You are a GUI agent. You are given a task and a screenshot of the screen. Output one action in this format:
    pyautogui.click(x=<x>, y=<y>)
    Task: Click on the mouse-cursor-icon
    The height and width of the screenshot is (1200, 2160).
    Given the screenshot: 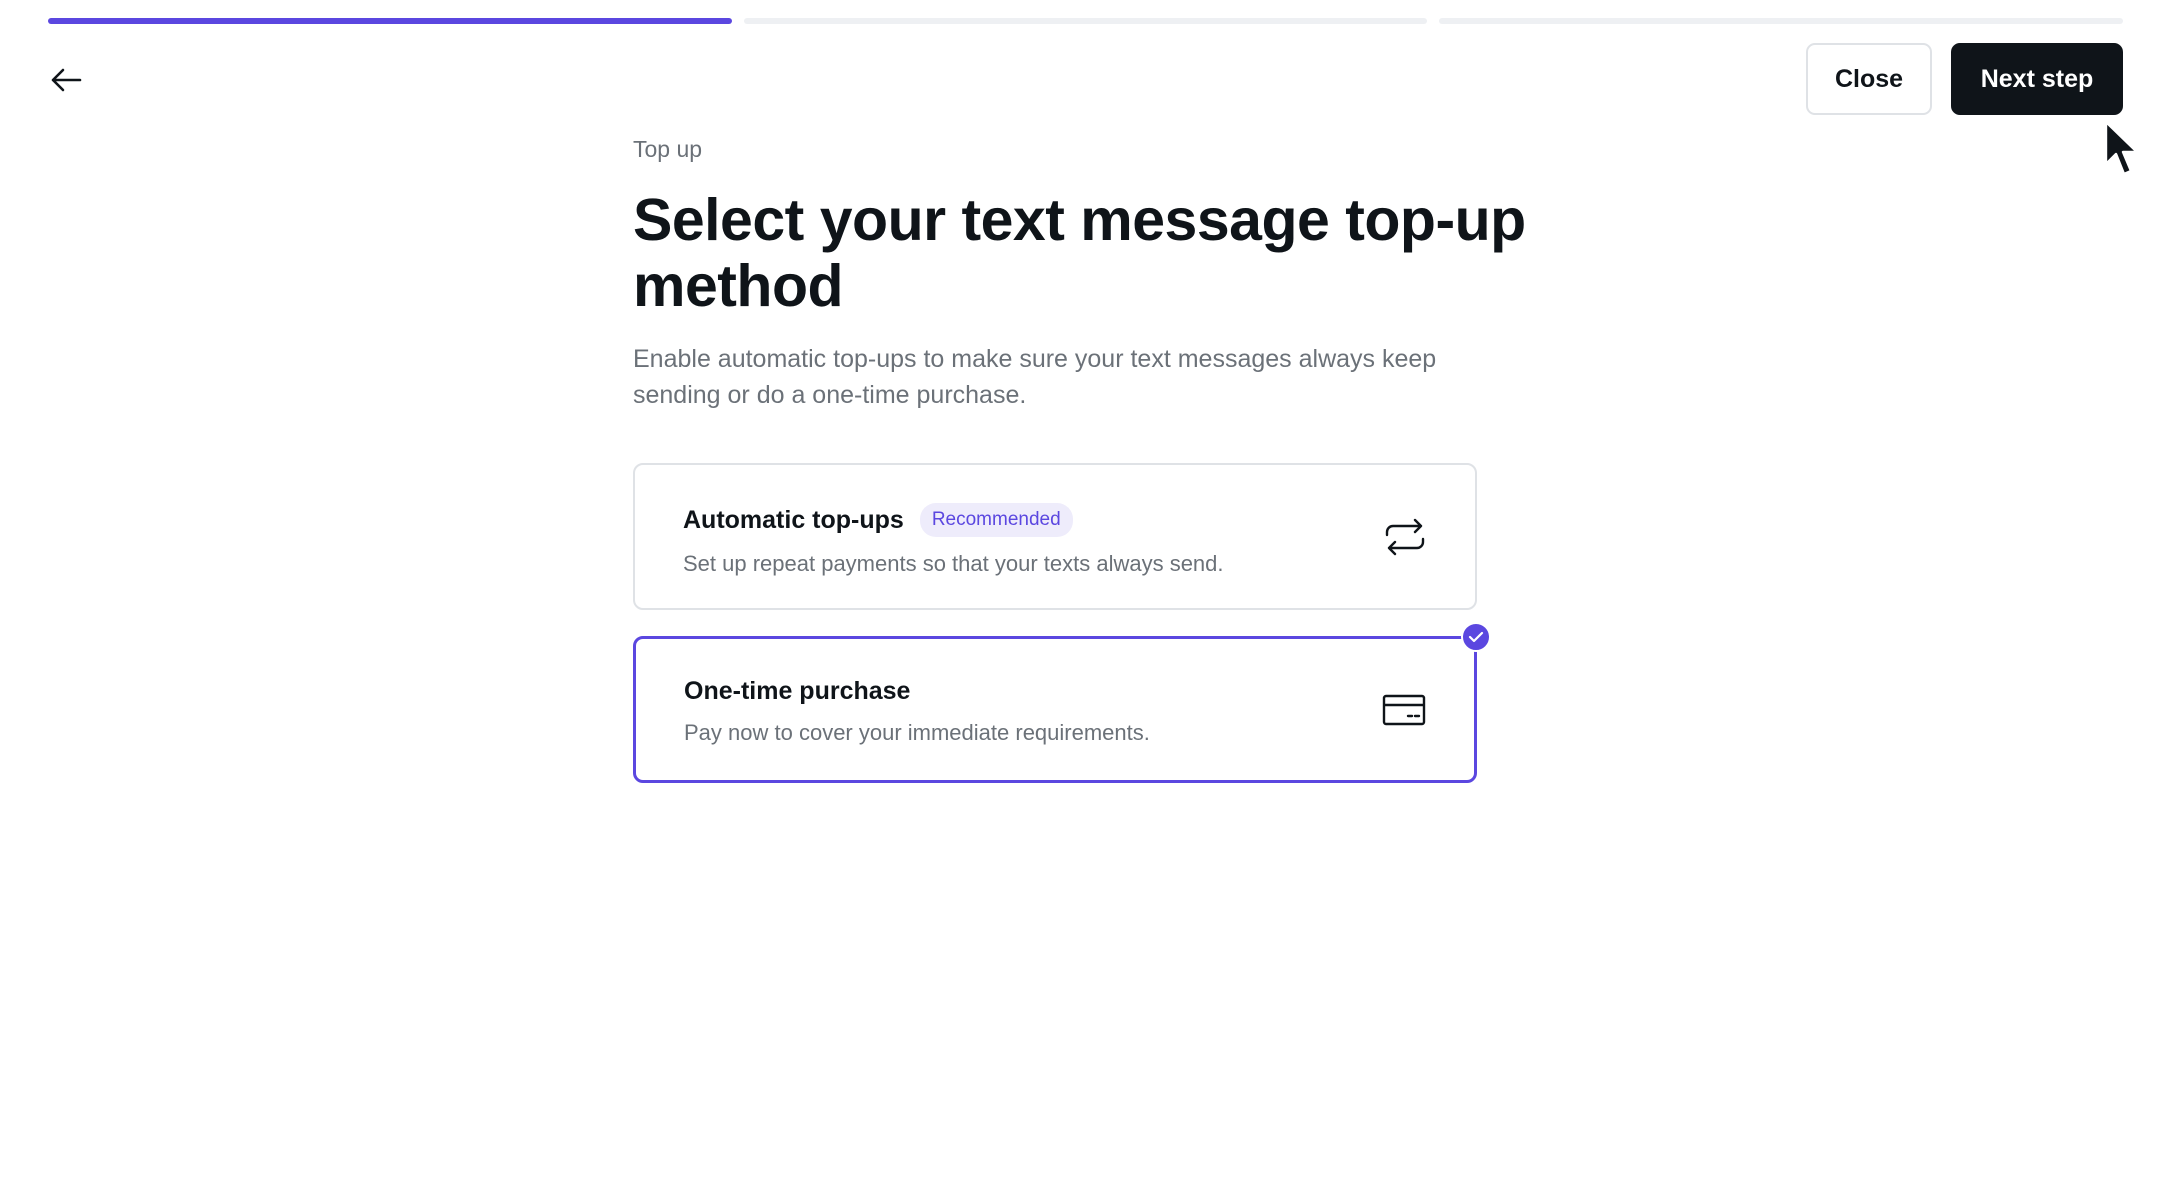 What is the action you would take?
    pyautogui.click(x=2121, y=148)
    